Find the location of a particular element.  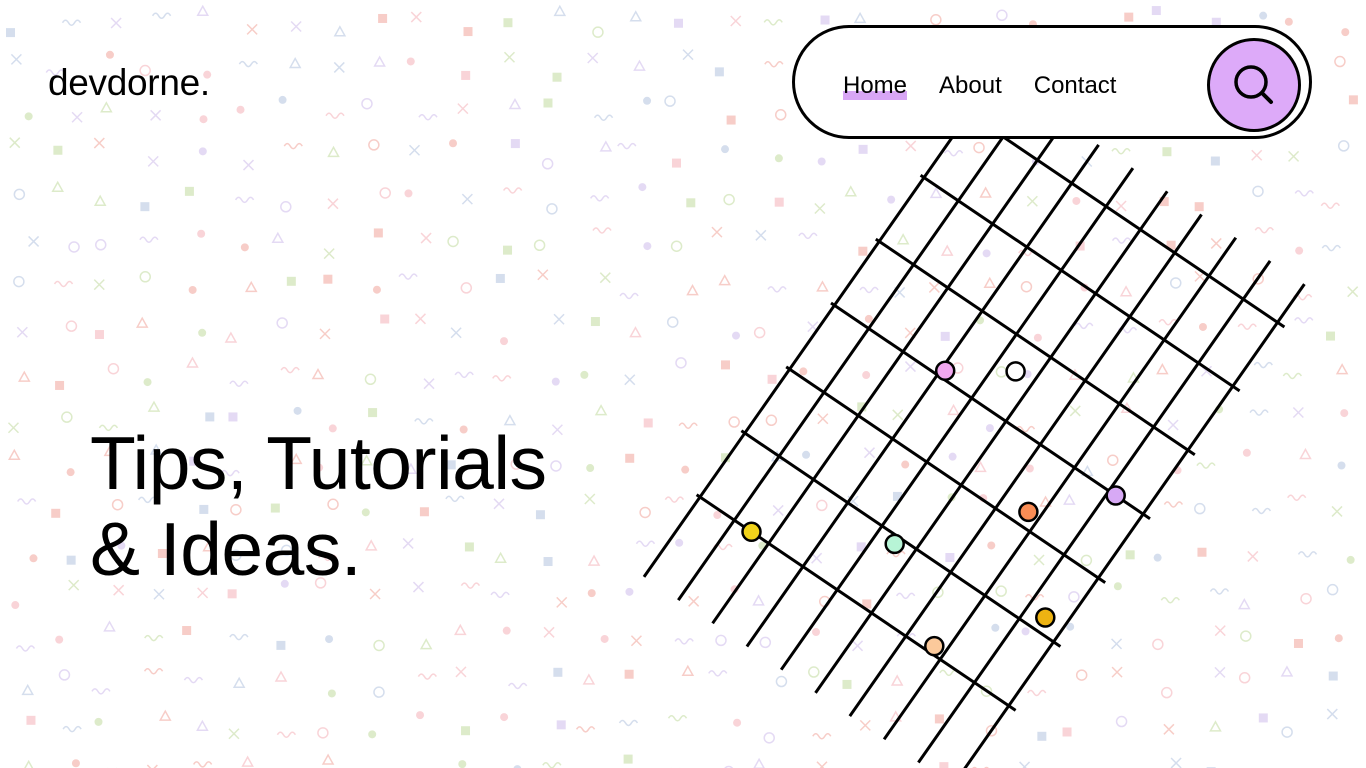

nav-link-home: Home is located at coordinates (875, 86).